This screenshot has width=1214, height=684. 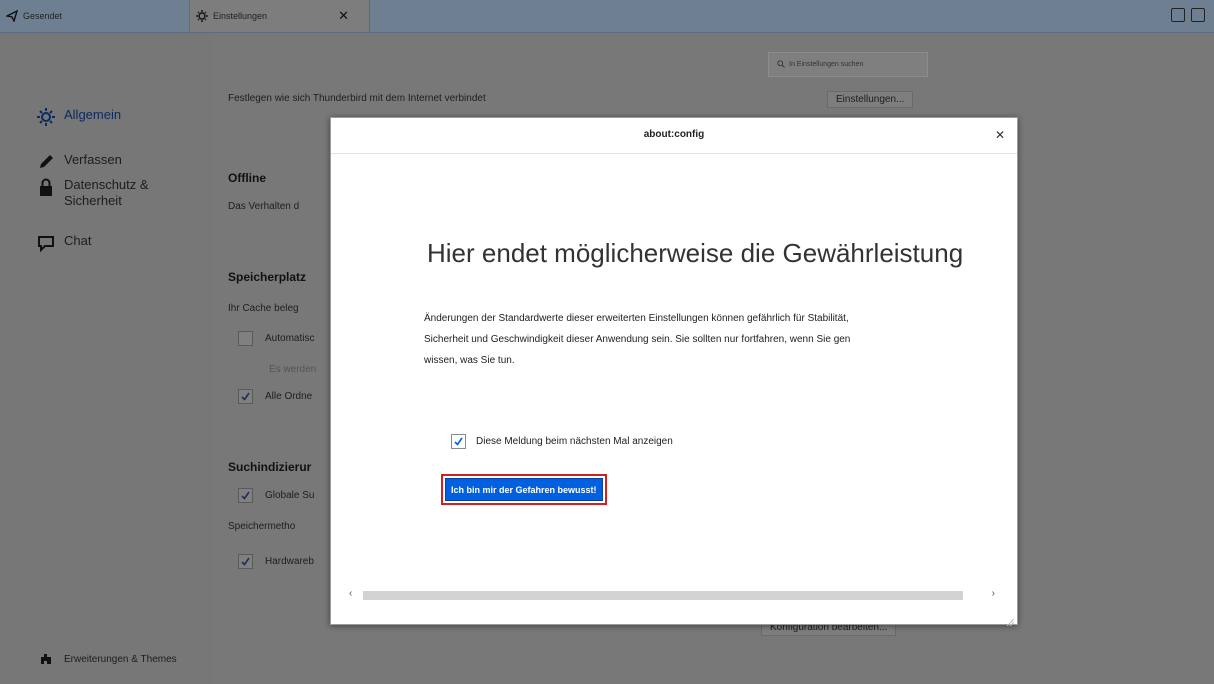 What do you see at coordinates (1010, 620) in the screenshot?
I see `resize-grip-icon` at bounding box center [1010, 620].